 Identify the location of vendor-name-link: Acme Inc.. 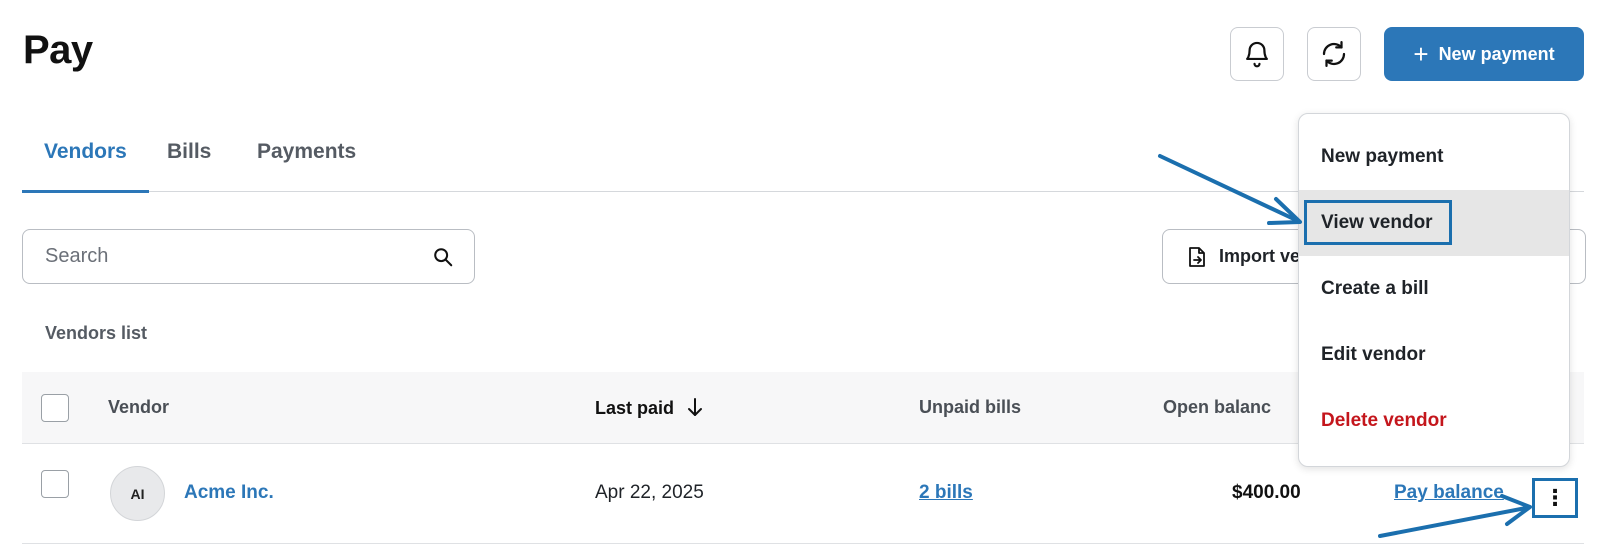
(229, 493).